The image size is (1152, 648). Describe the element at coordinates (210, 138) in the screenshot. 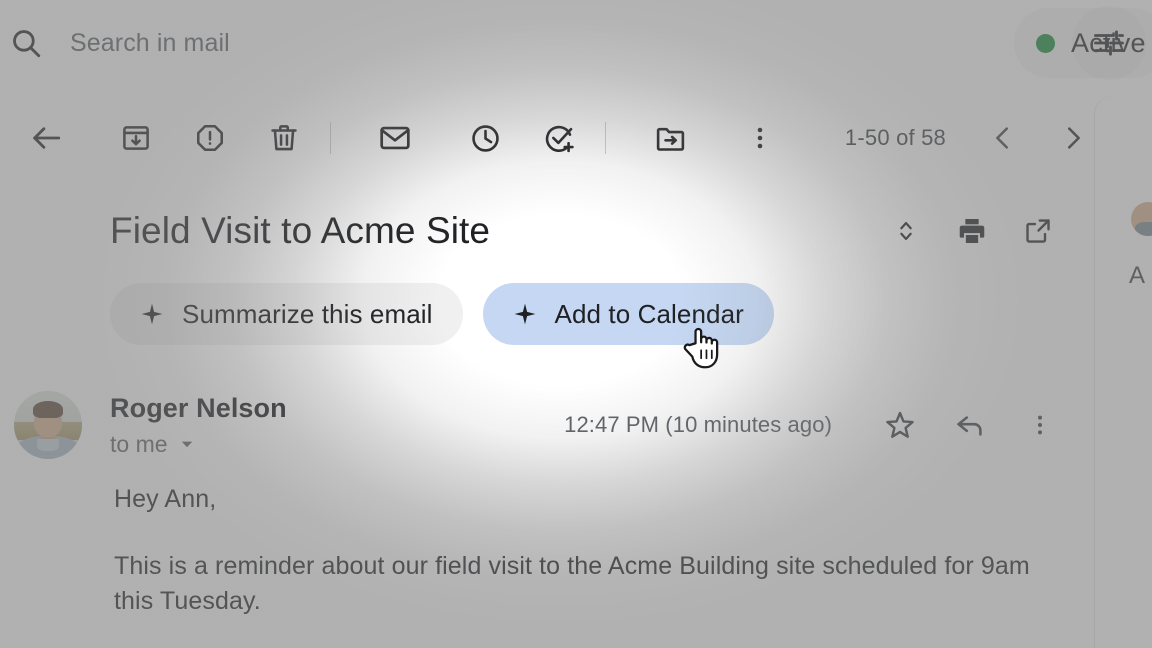

I see `report-spam-button` at that location.